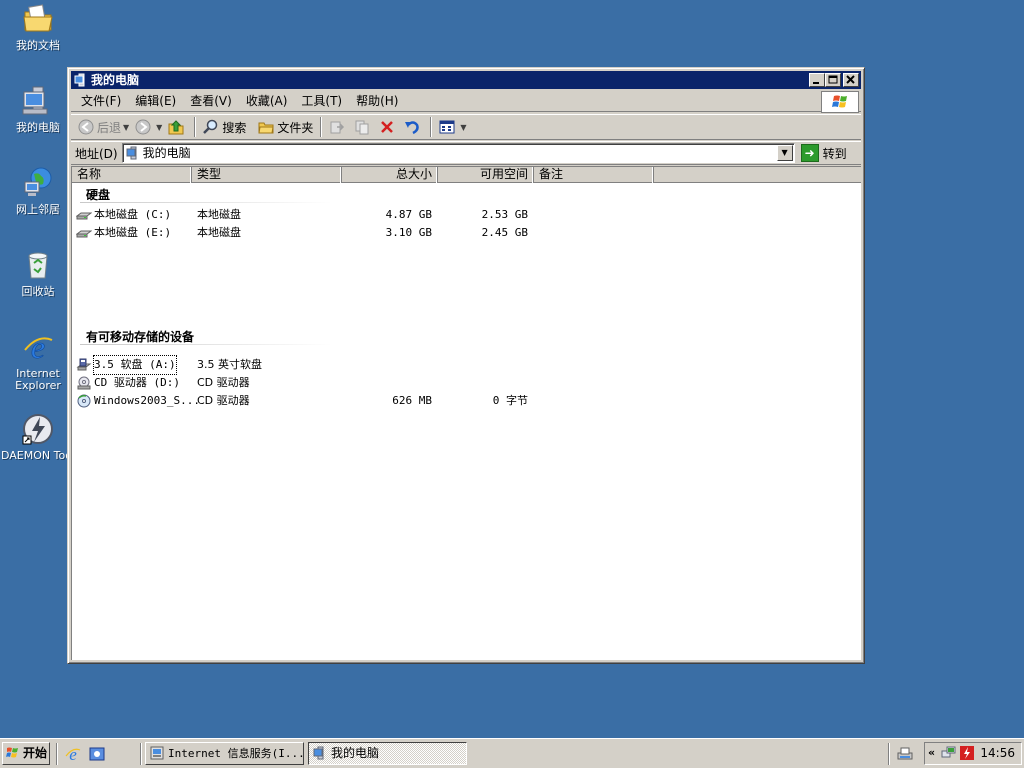  What do you see at coordinates (363, 127) in the screenshot?
I see `copy-to-button` at bounding box center [363, 127].